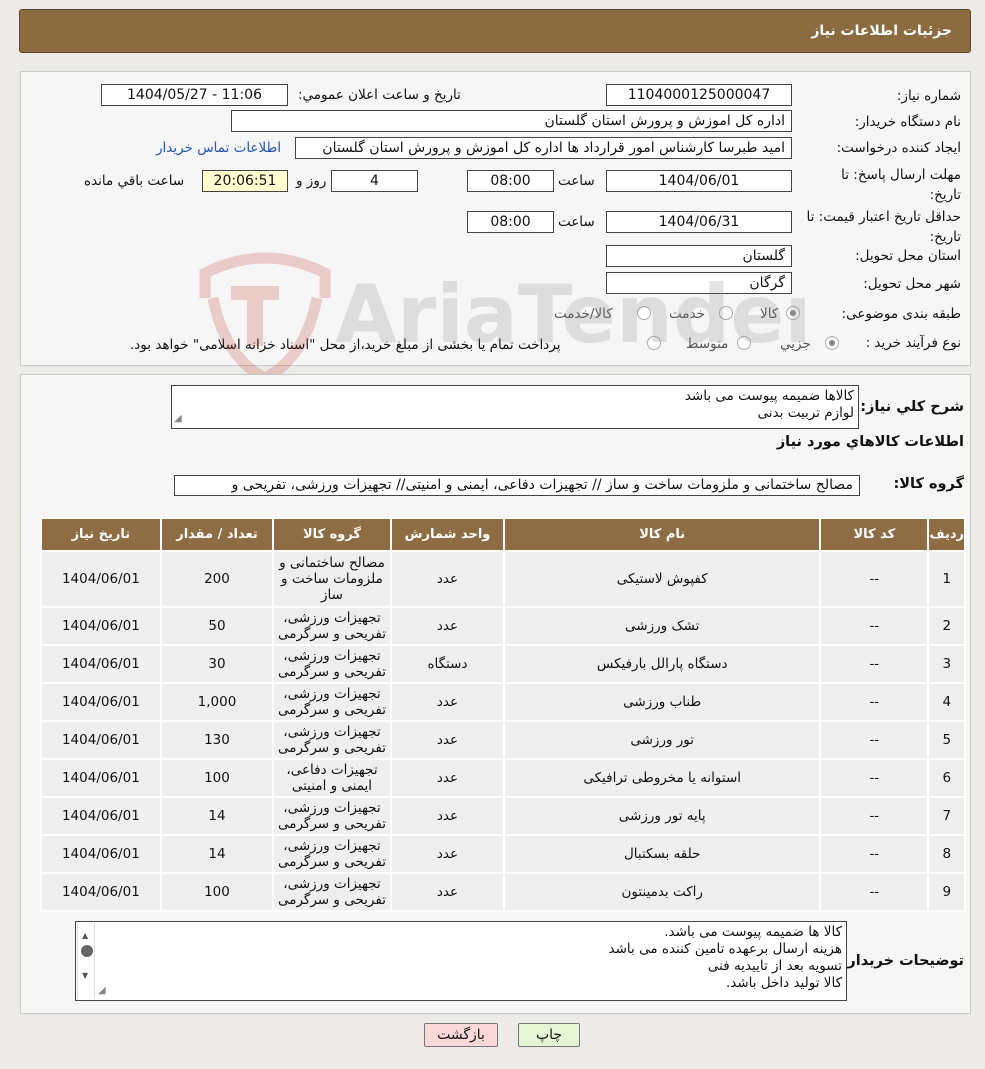 Image resolution: width=985 pixels, height=1069 pixels. What do you see at coordinates (662, 778) in the screenshot?
I see `item-name-cell: استوانه یا مخروطی ترافیکی` at bounding box center [662, 778].